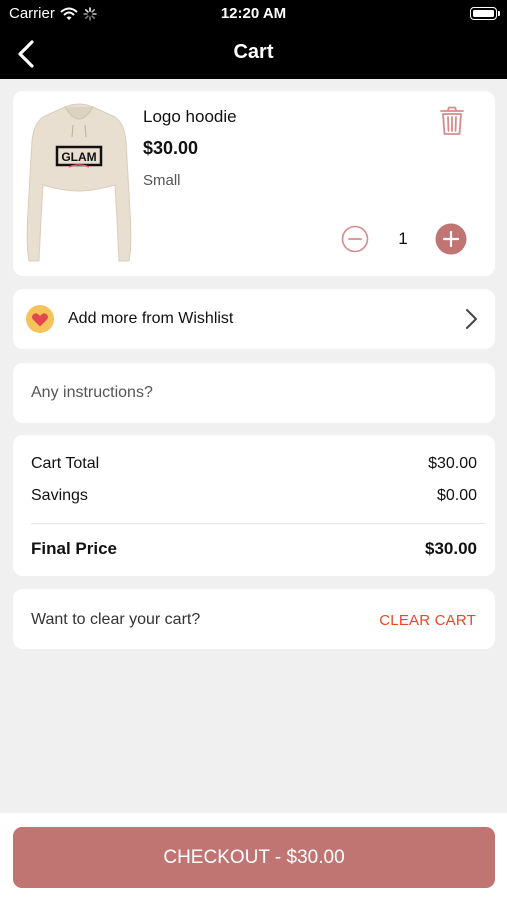 The height and width of the screenshot is (900, 507). I want to click on cart-total-value: $30.00, so click(452, 463).